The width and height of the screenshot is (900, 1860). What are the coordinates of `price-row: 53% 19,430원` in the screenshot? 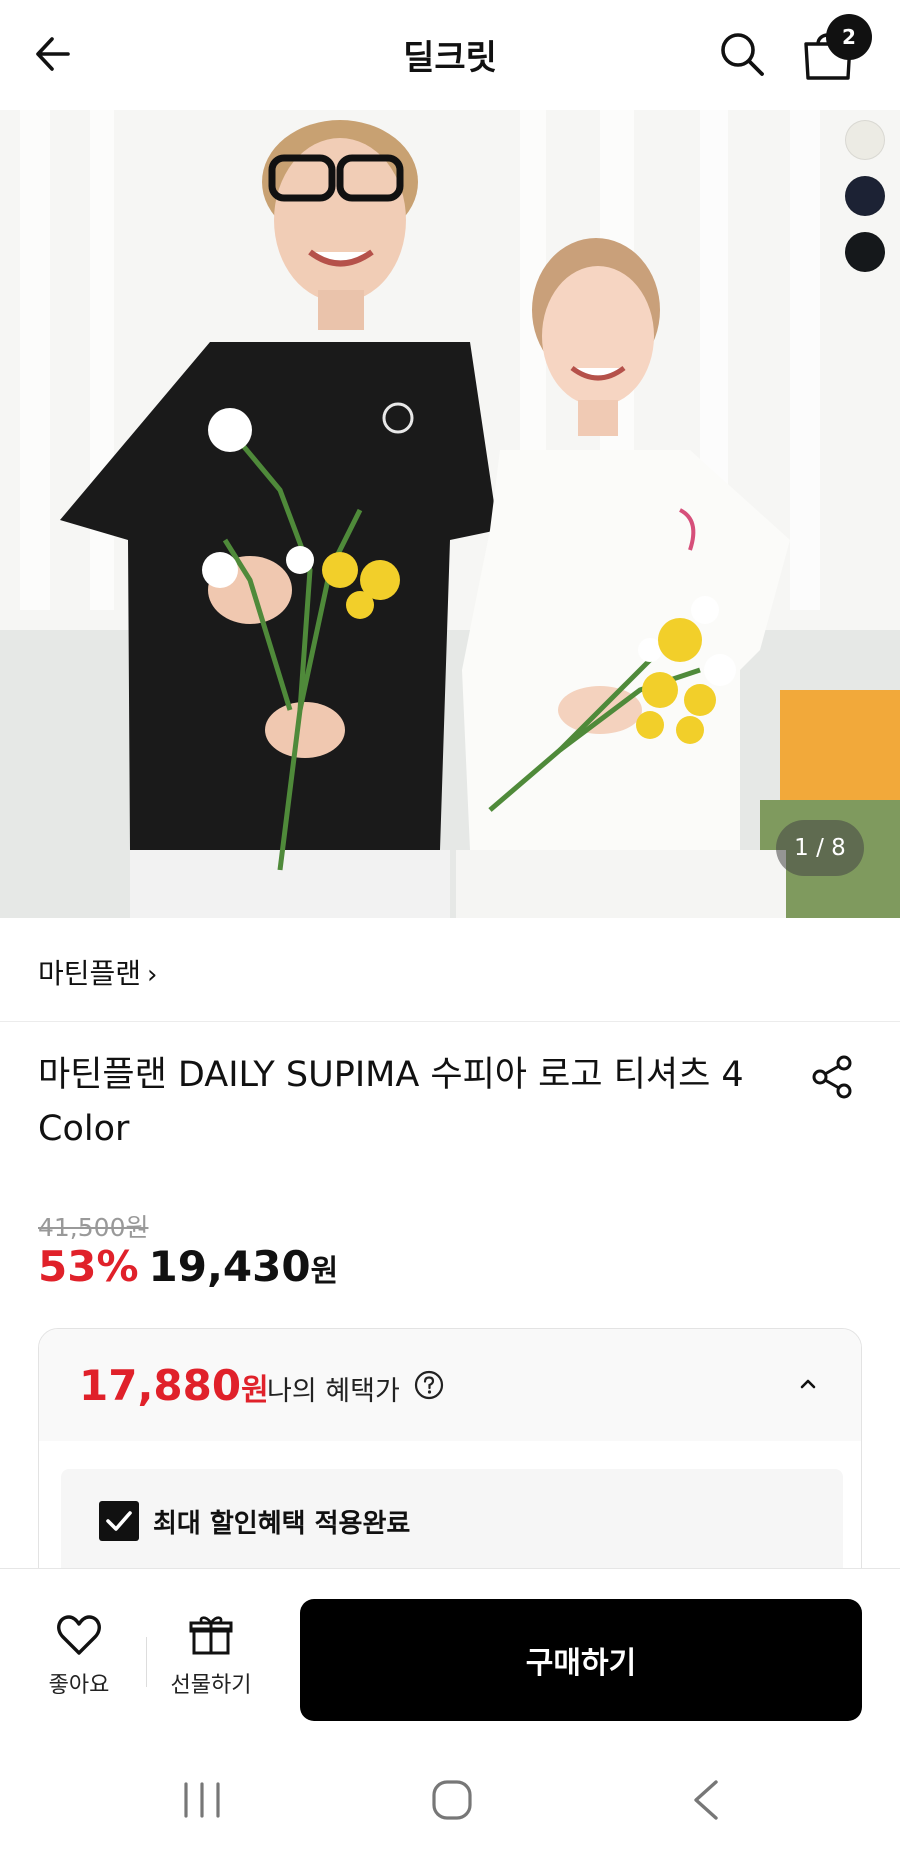 It's located at (188, 1272).